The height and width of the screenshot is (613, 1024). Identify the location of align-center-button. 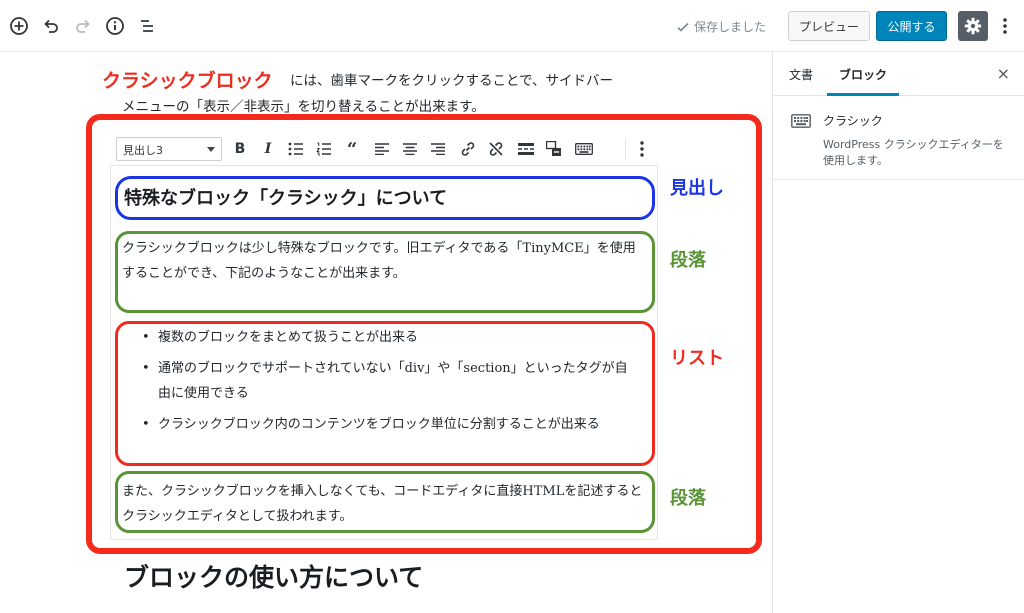
(410, 149).